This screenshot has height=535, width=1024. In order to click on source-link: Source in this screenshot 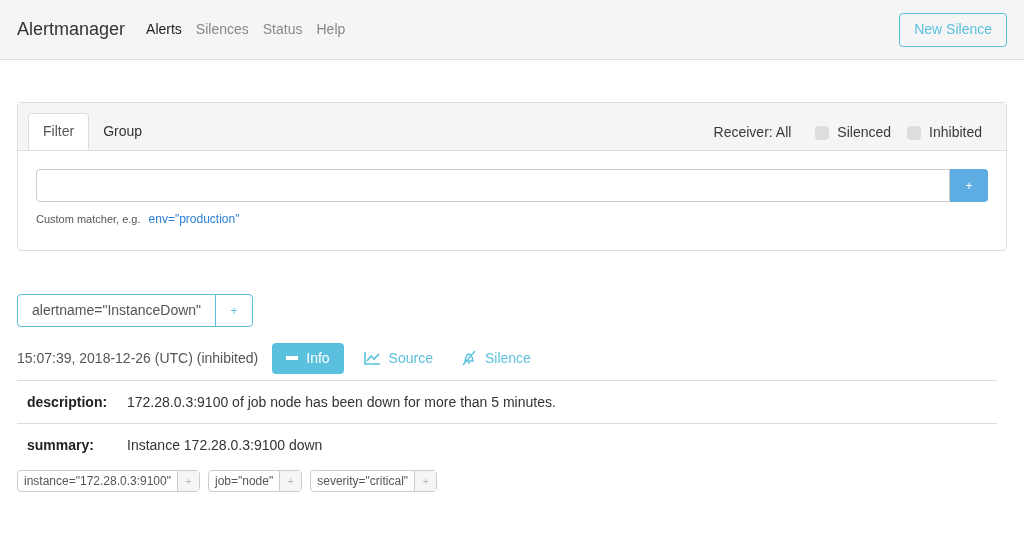, I will do `click(398, 358)`.